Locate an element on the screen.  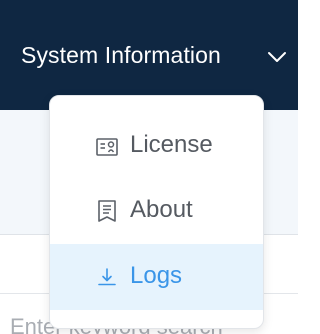
menu-item-about: About is located at coordinates (156, 211).